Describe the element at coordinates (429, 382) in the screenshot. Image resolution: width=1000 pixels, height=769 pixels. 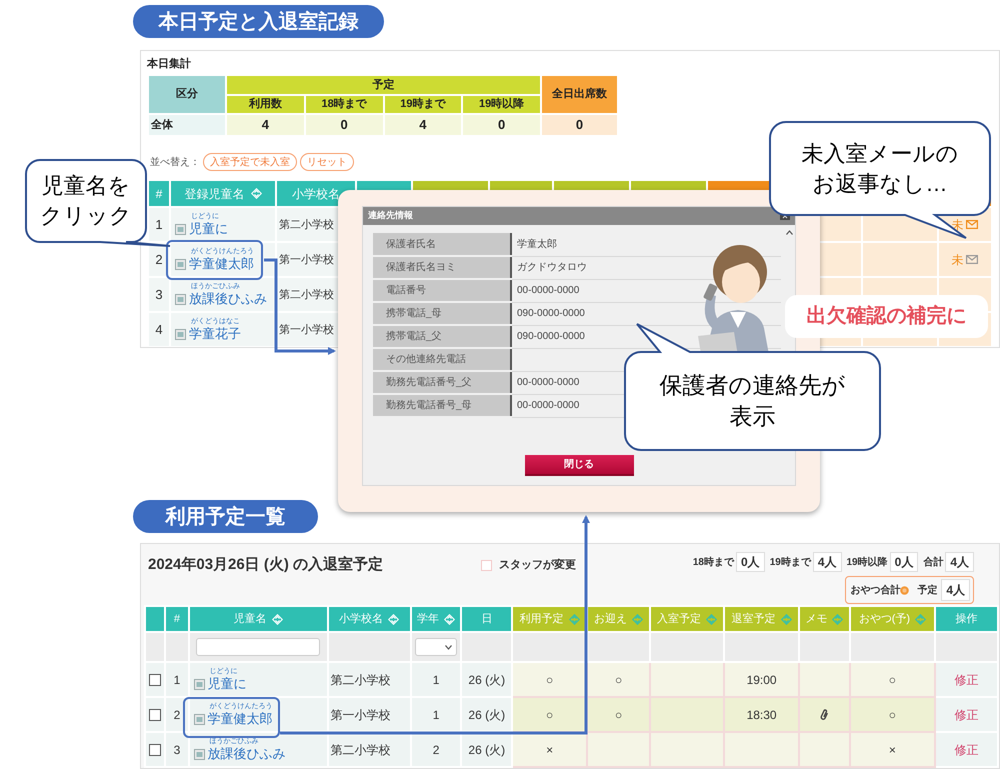
I see `field-label: 勤務先電話番号_父` at that location.